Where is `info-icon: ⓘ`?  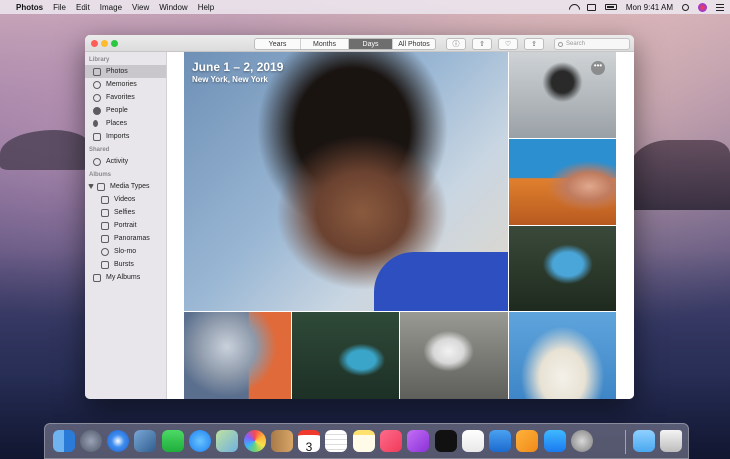 info-icon: ⓘ is located at coordinates (456, 44).